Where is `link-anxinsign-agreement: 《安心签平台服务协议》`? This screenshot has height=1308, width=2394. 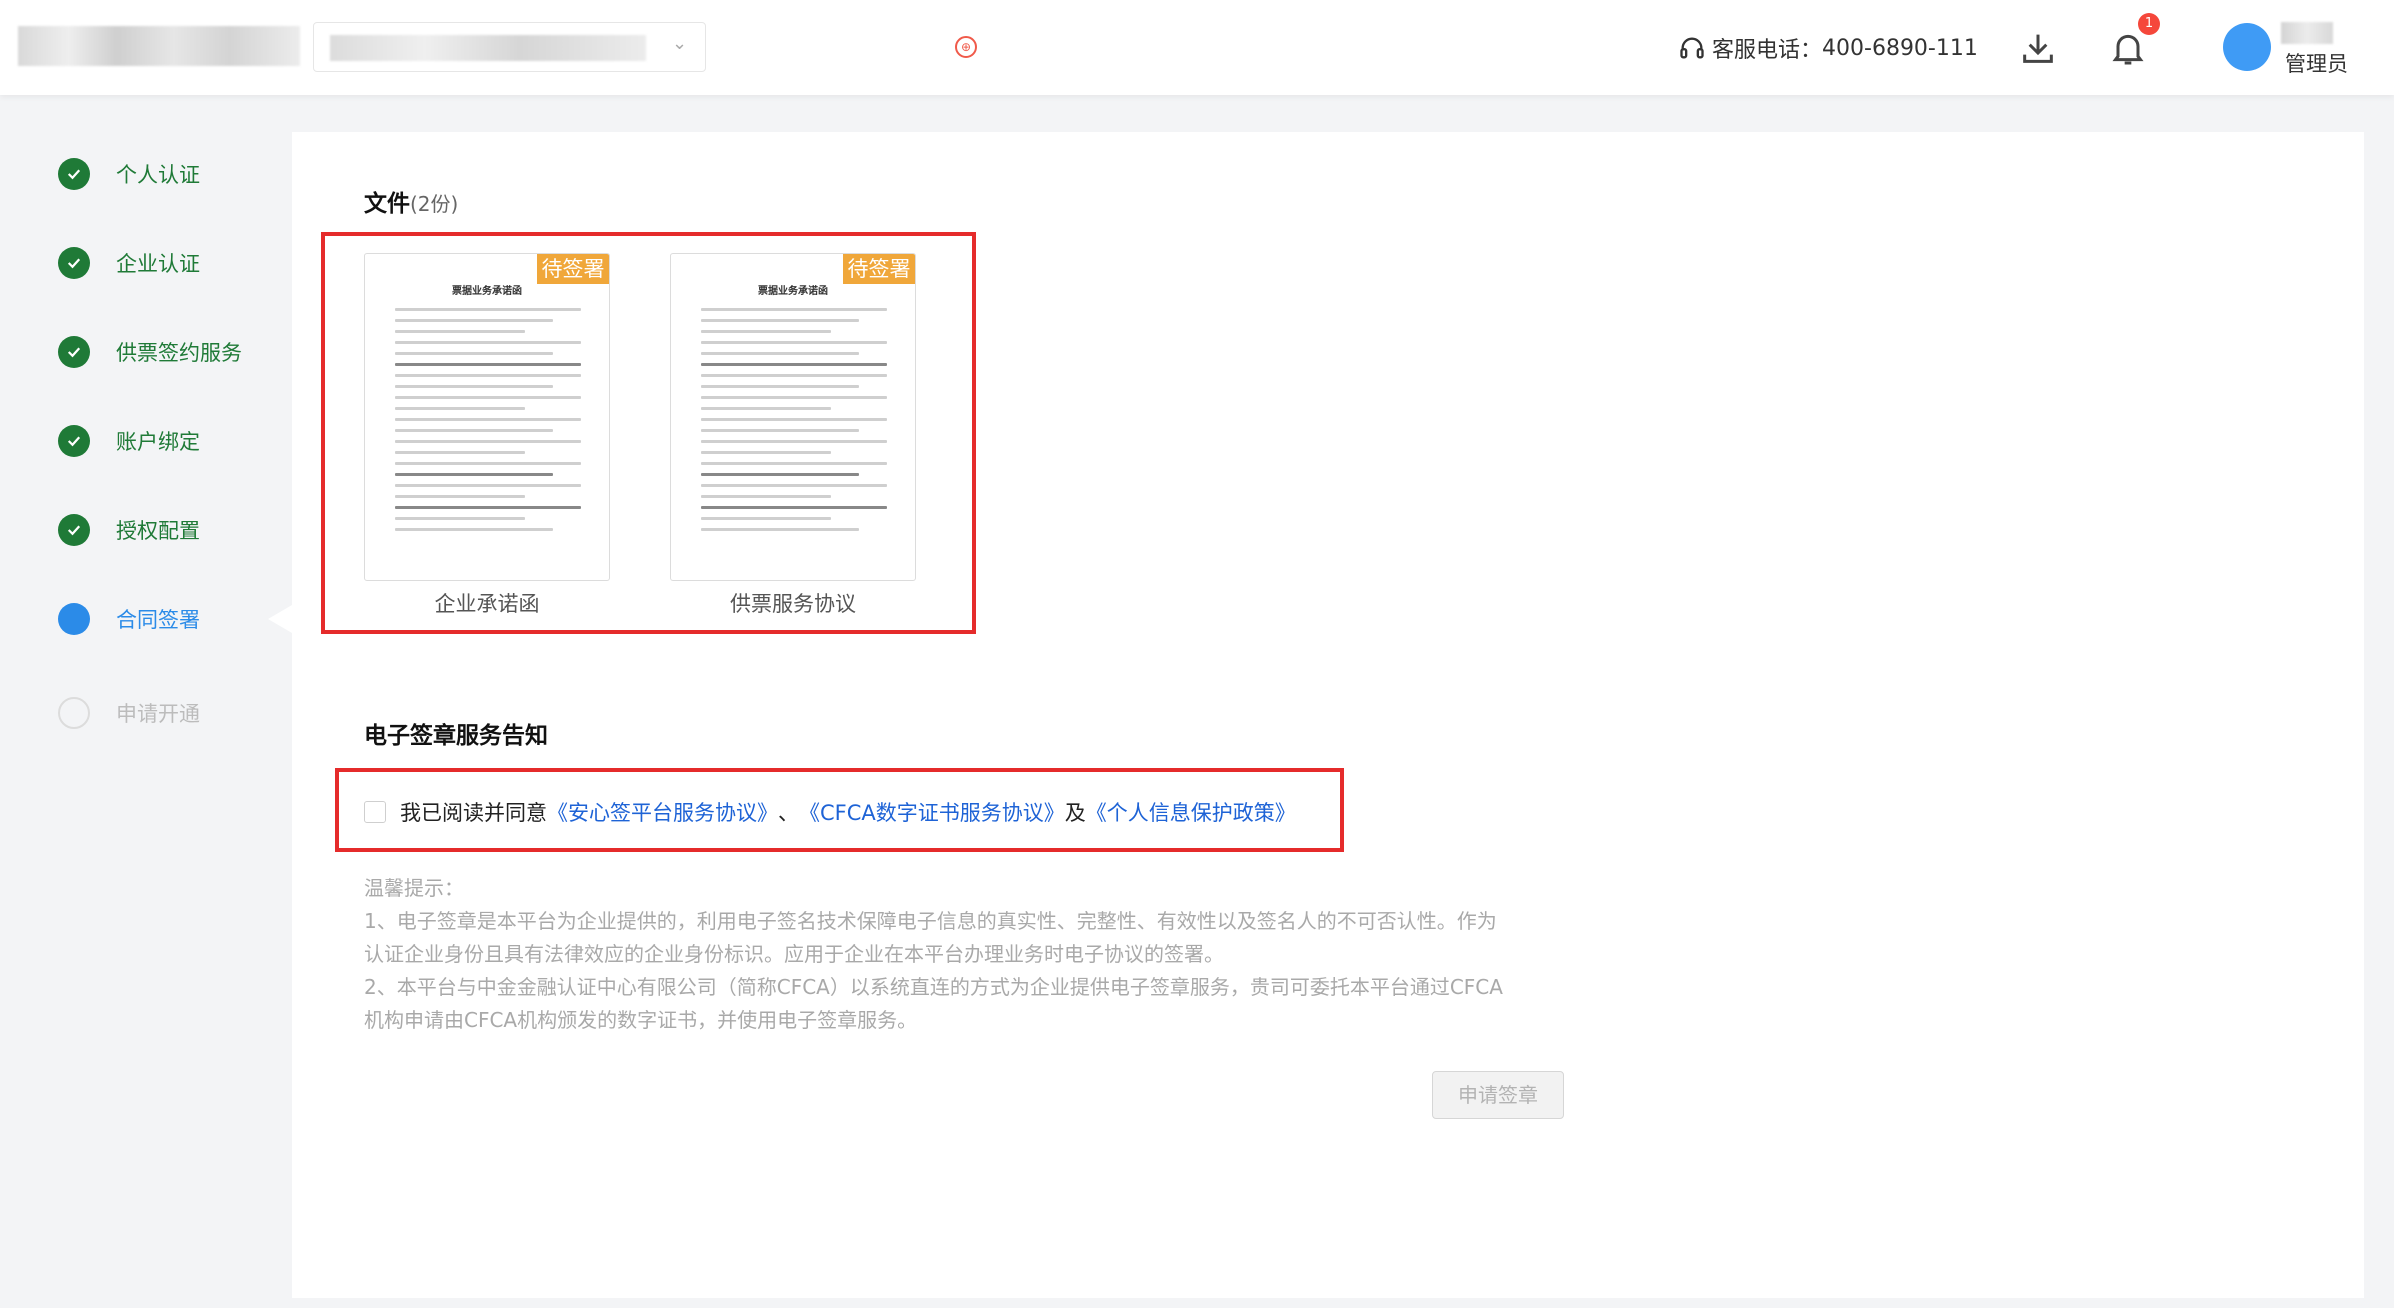 link-anxinsign-agreement: 《安心签平台服务协议》 is located at coordinates (662, 812).